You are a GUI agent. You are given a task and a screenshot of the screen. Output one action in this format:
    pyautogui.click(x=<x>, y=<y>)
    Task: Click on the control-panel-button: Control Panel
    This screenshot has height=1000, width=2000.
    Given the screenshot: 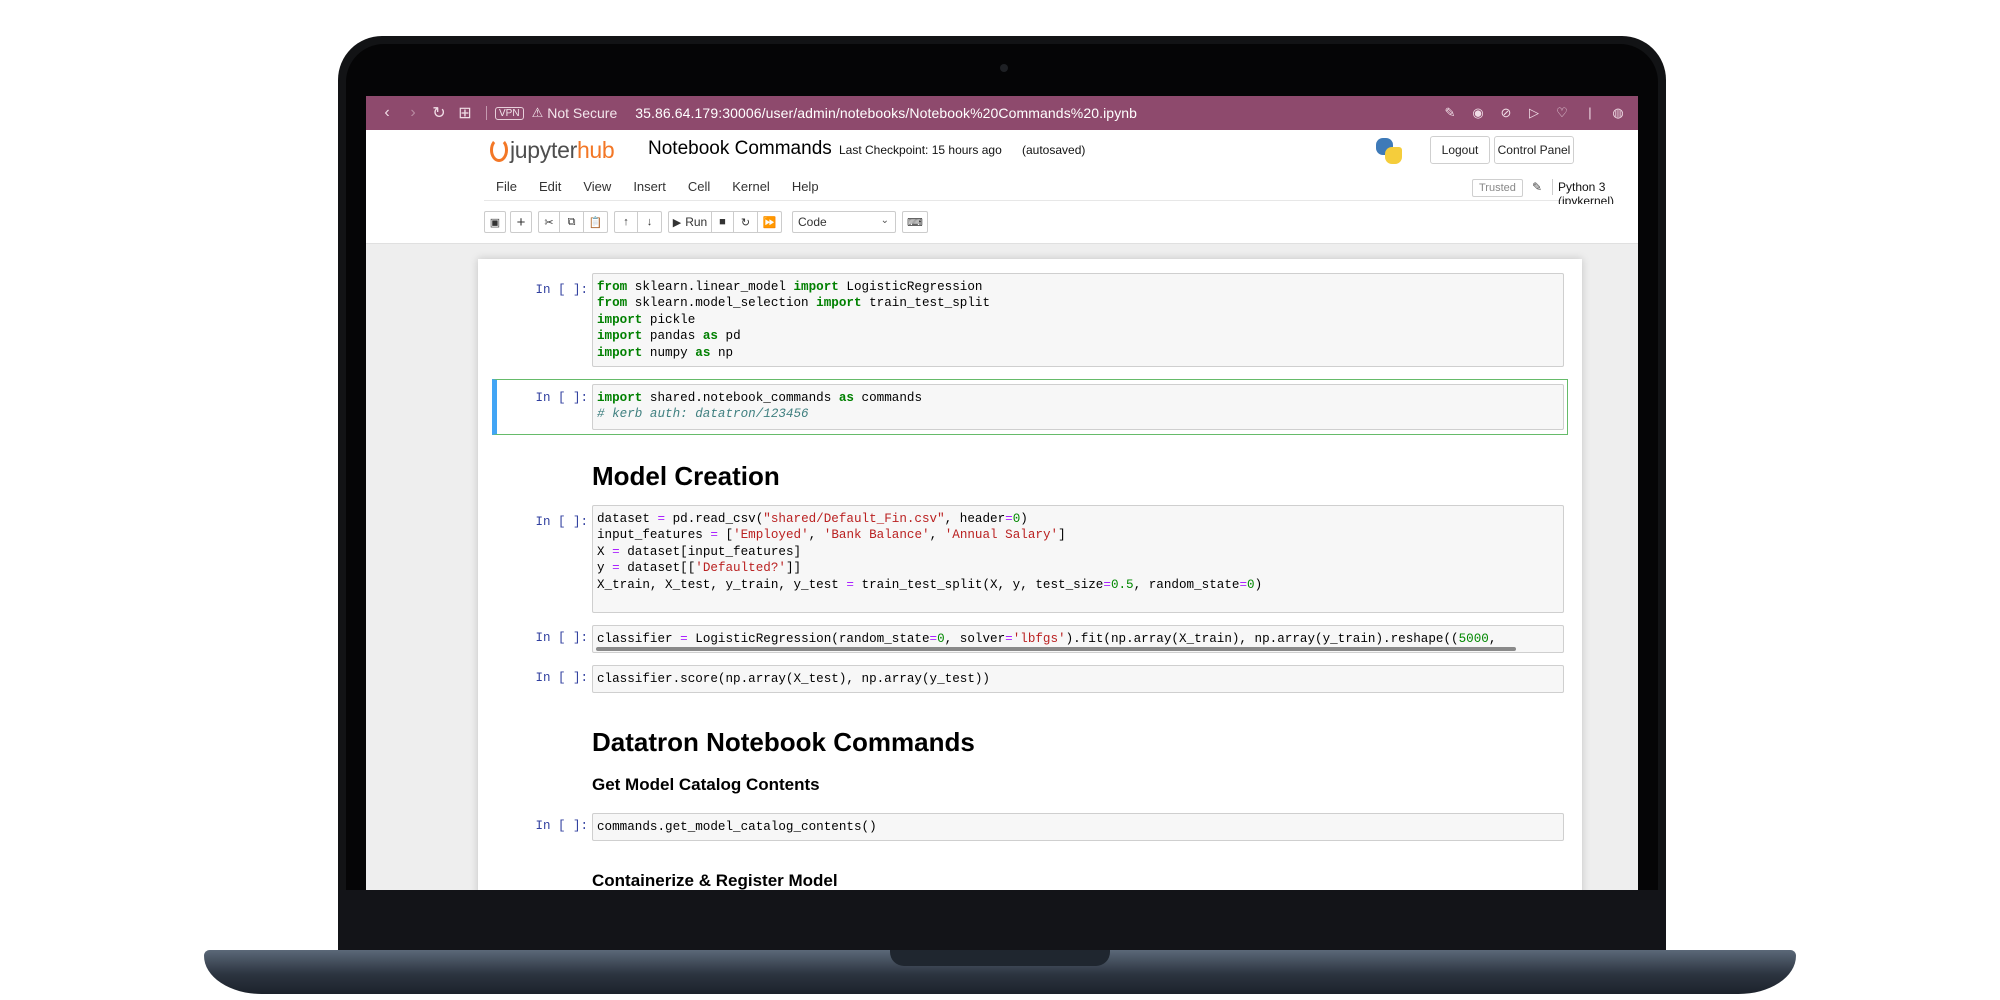 What is the action you would take?
    pyautogui.click(x=1534, y=150)
    